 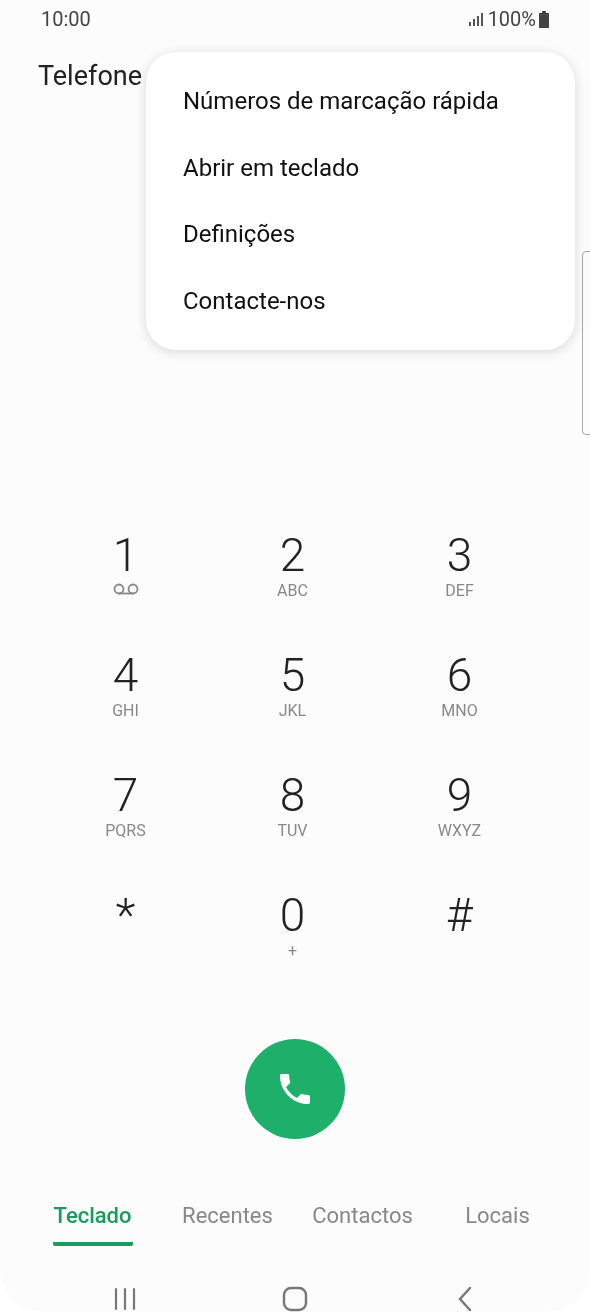 What do you see at coordinates (295, 1299) in the screenshot?
I see `home-icon` at bounding box center [295, 1299].